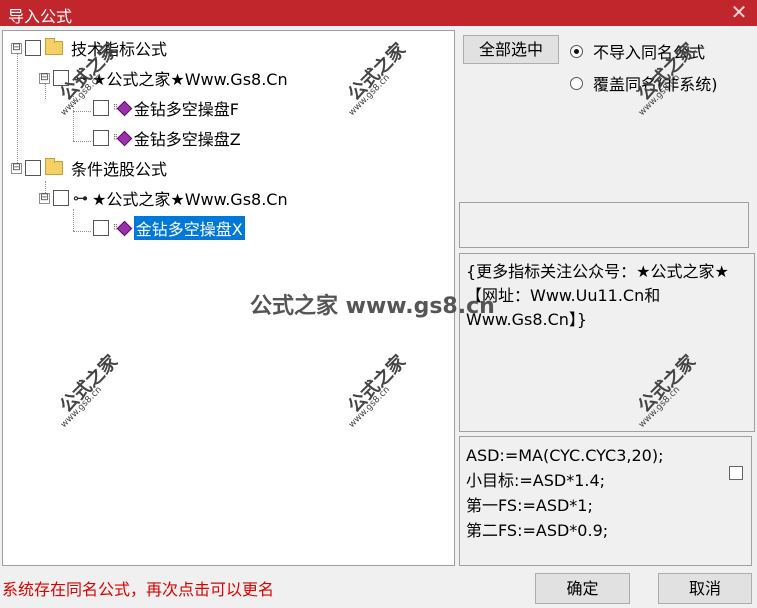 The height and width of the screenshot is (608, 757). Describe the element at coordinates (119, 49) in the screenshot. I see `tree-node-label: 技术指标公式` at that location.